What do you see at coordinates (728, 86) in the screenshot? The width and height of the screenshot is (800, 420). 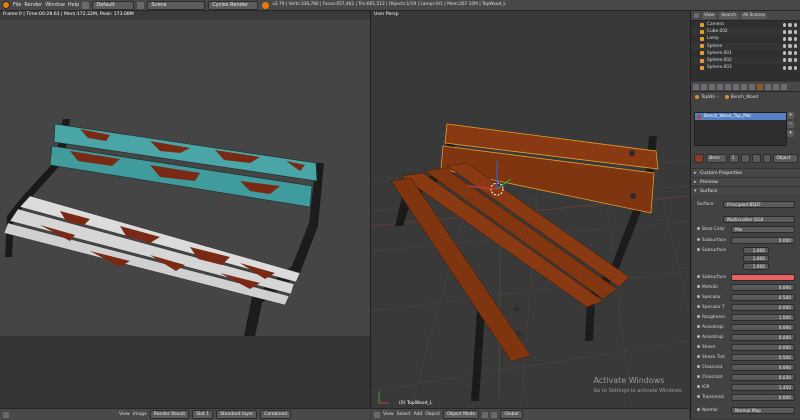 I see `object-tab-icon` at bounding box center [728, 86].